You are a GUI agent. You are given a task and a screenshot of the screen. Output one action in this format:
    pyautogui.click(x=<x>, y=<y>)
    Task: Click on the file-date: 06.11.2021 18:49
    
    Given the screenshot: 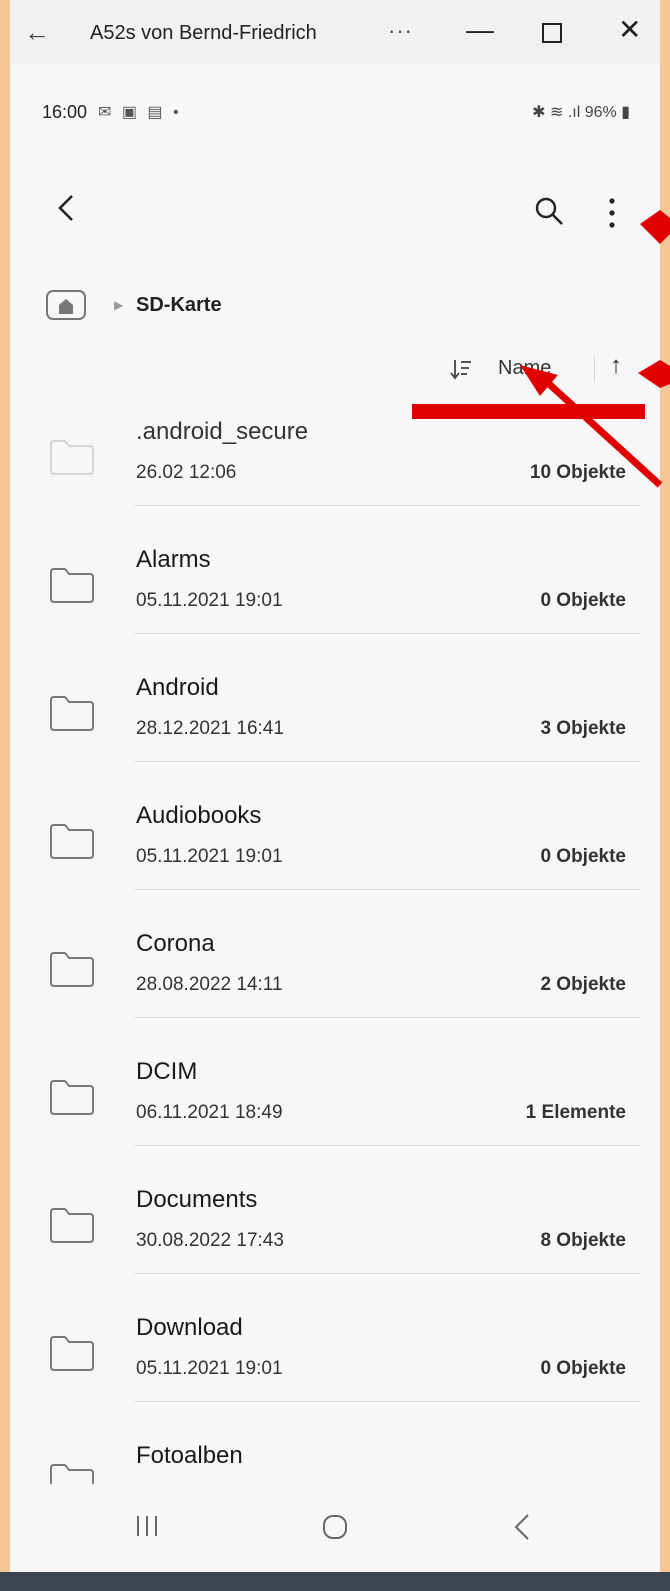 What is the action you would take?
    pyautogui.click(x=209, y=1112)
    